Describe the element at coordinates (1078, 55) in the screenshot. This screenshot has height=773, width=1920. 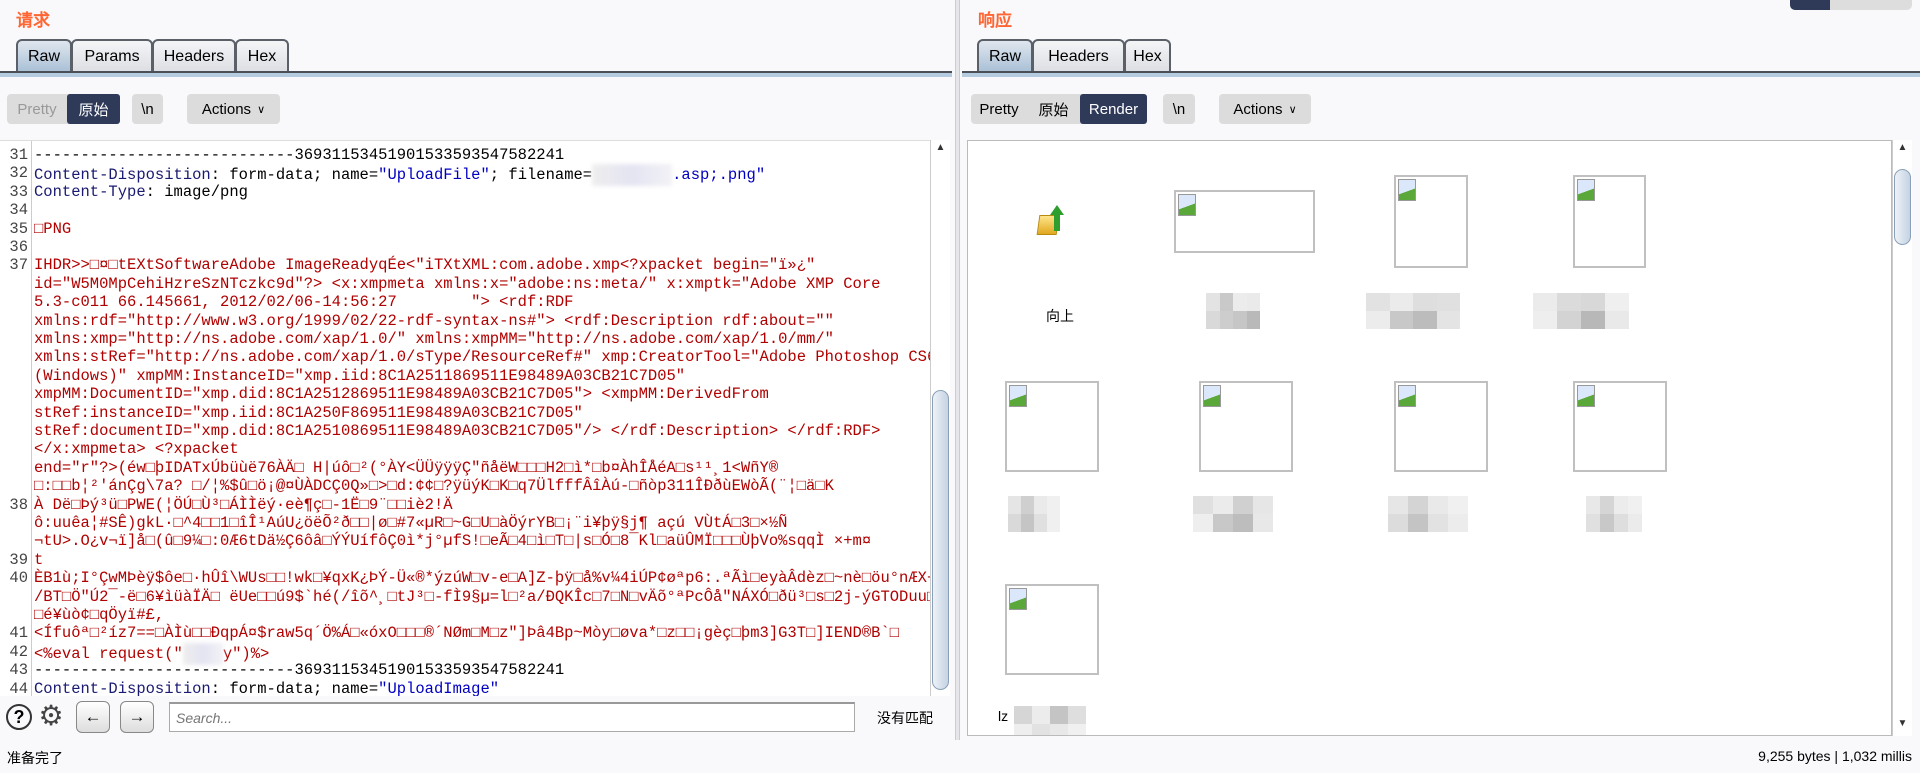
I see `response-tab-headers: Headers` at that location.